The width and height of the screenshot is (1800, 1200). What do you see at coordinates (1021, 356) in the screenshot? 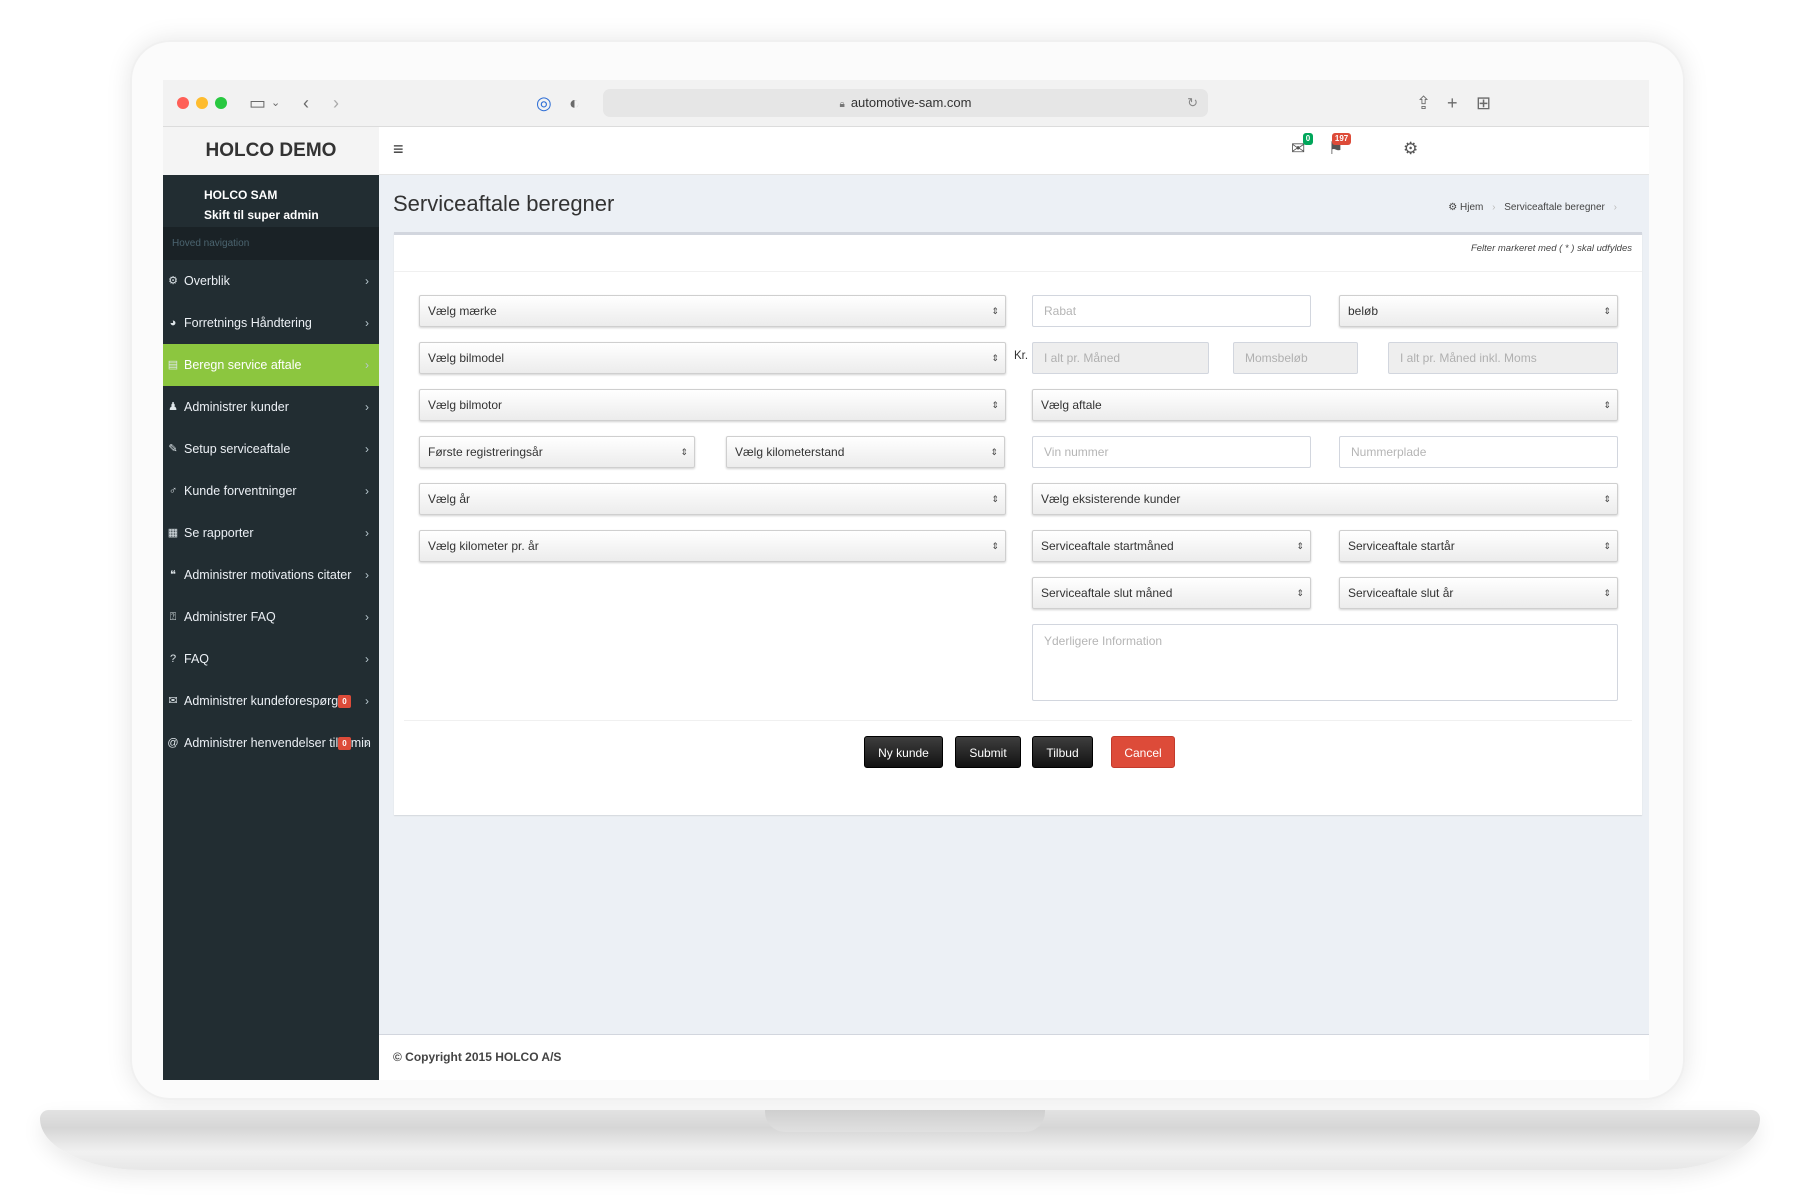
I see `currency-label: Kr.` at bounding box center [1021, 356].